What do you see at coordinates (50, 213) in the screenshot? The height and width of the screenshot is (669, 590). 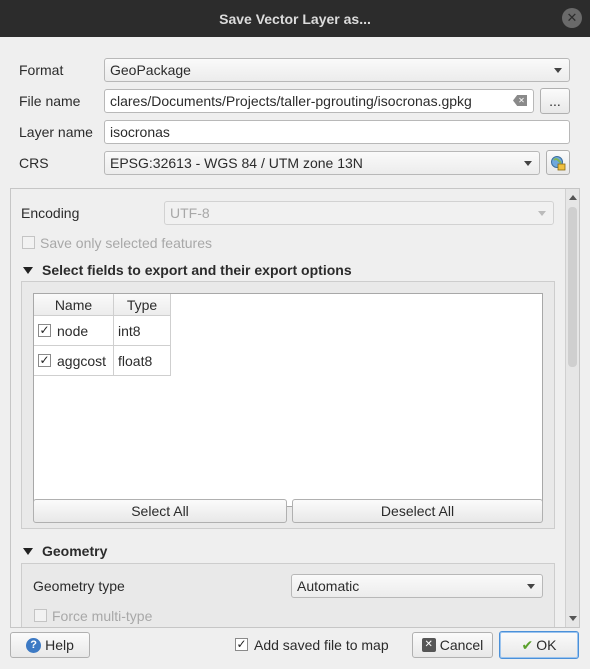 I see `encoding-label: Encoding` at bounding box center [50, 213].